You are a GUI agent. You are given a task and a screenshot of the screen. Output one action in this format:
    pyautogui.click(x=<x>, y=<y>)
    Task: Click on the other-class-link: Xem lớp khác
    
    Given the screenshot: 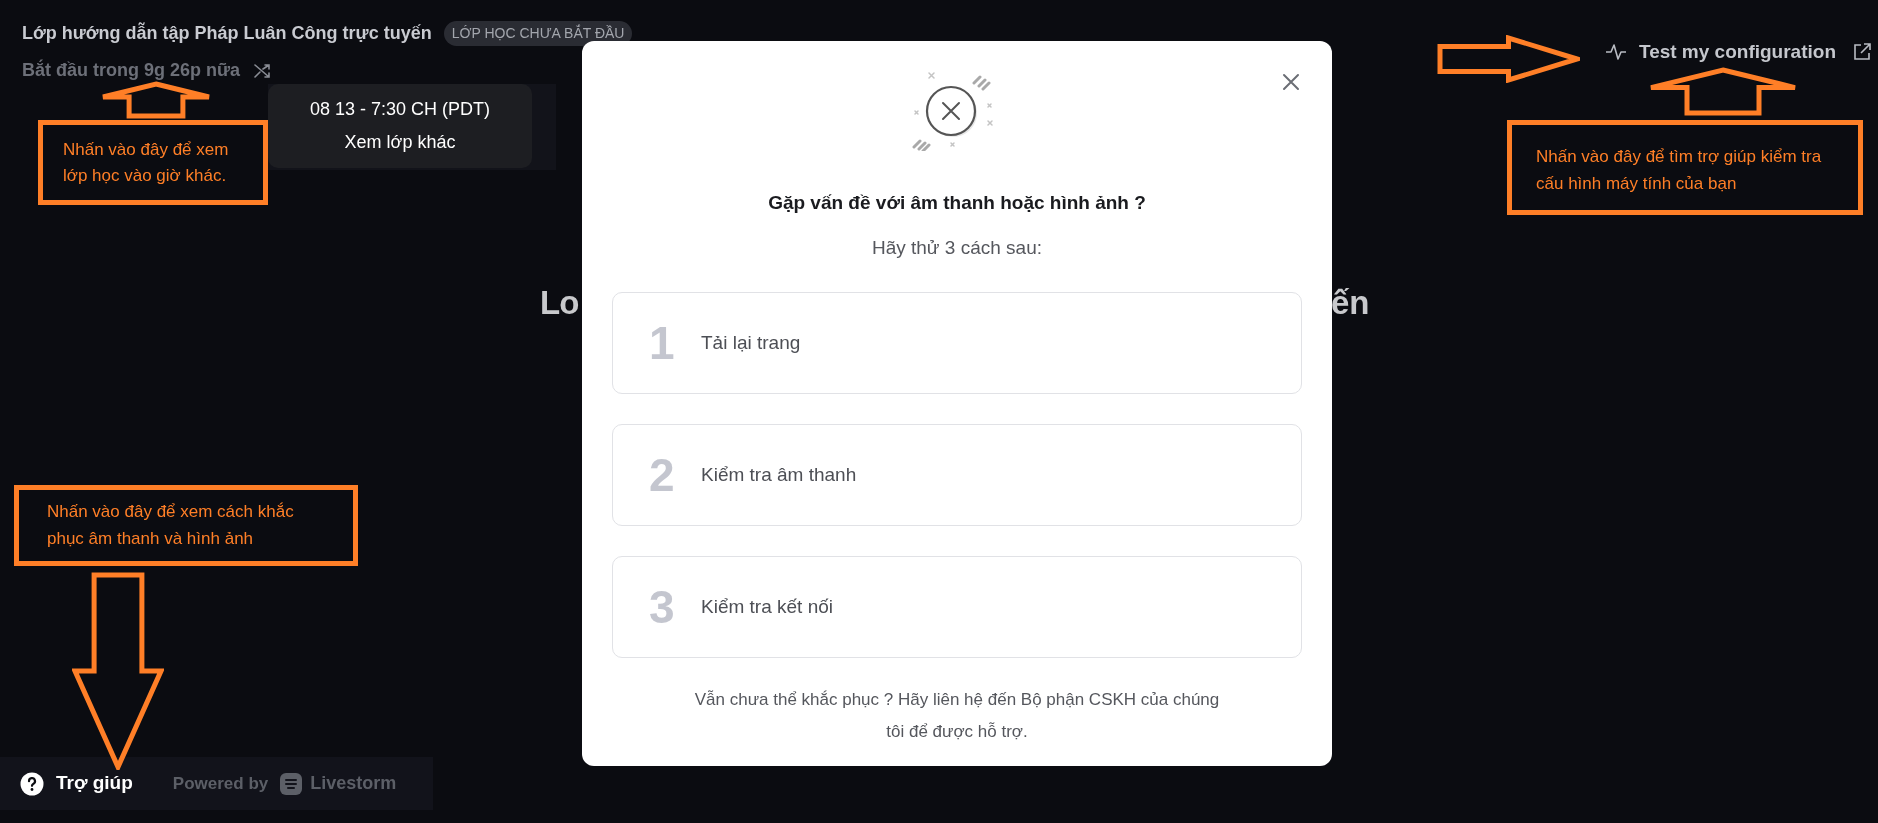 What is the action you would take?
    pyautogui.click(x=400, y=142)
    